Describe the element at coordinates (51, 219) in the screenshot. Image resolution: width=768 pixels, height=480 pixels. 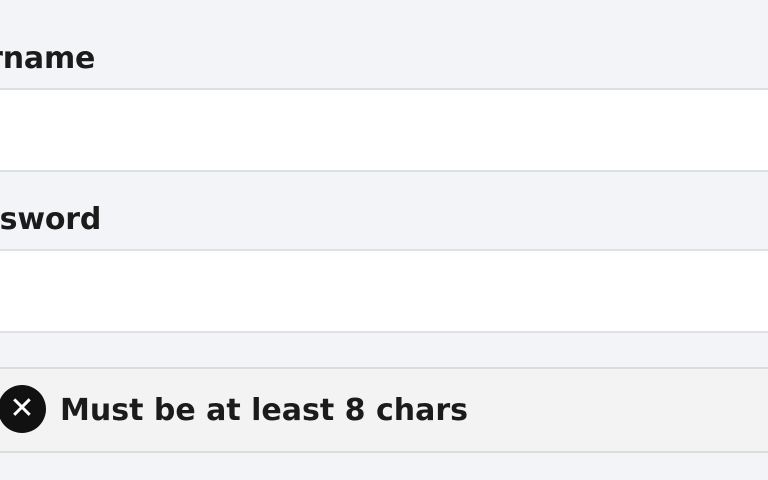
I see `password-label: ssword` at that location.